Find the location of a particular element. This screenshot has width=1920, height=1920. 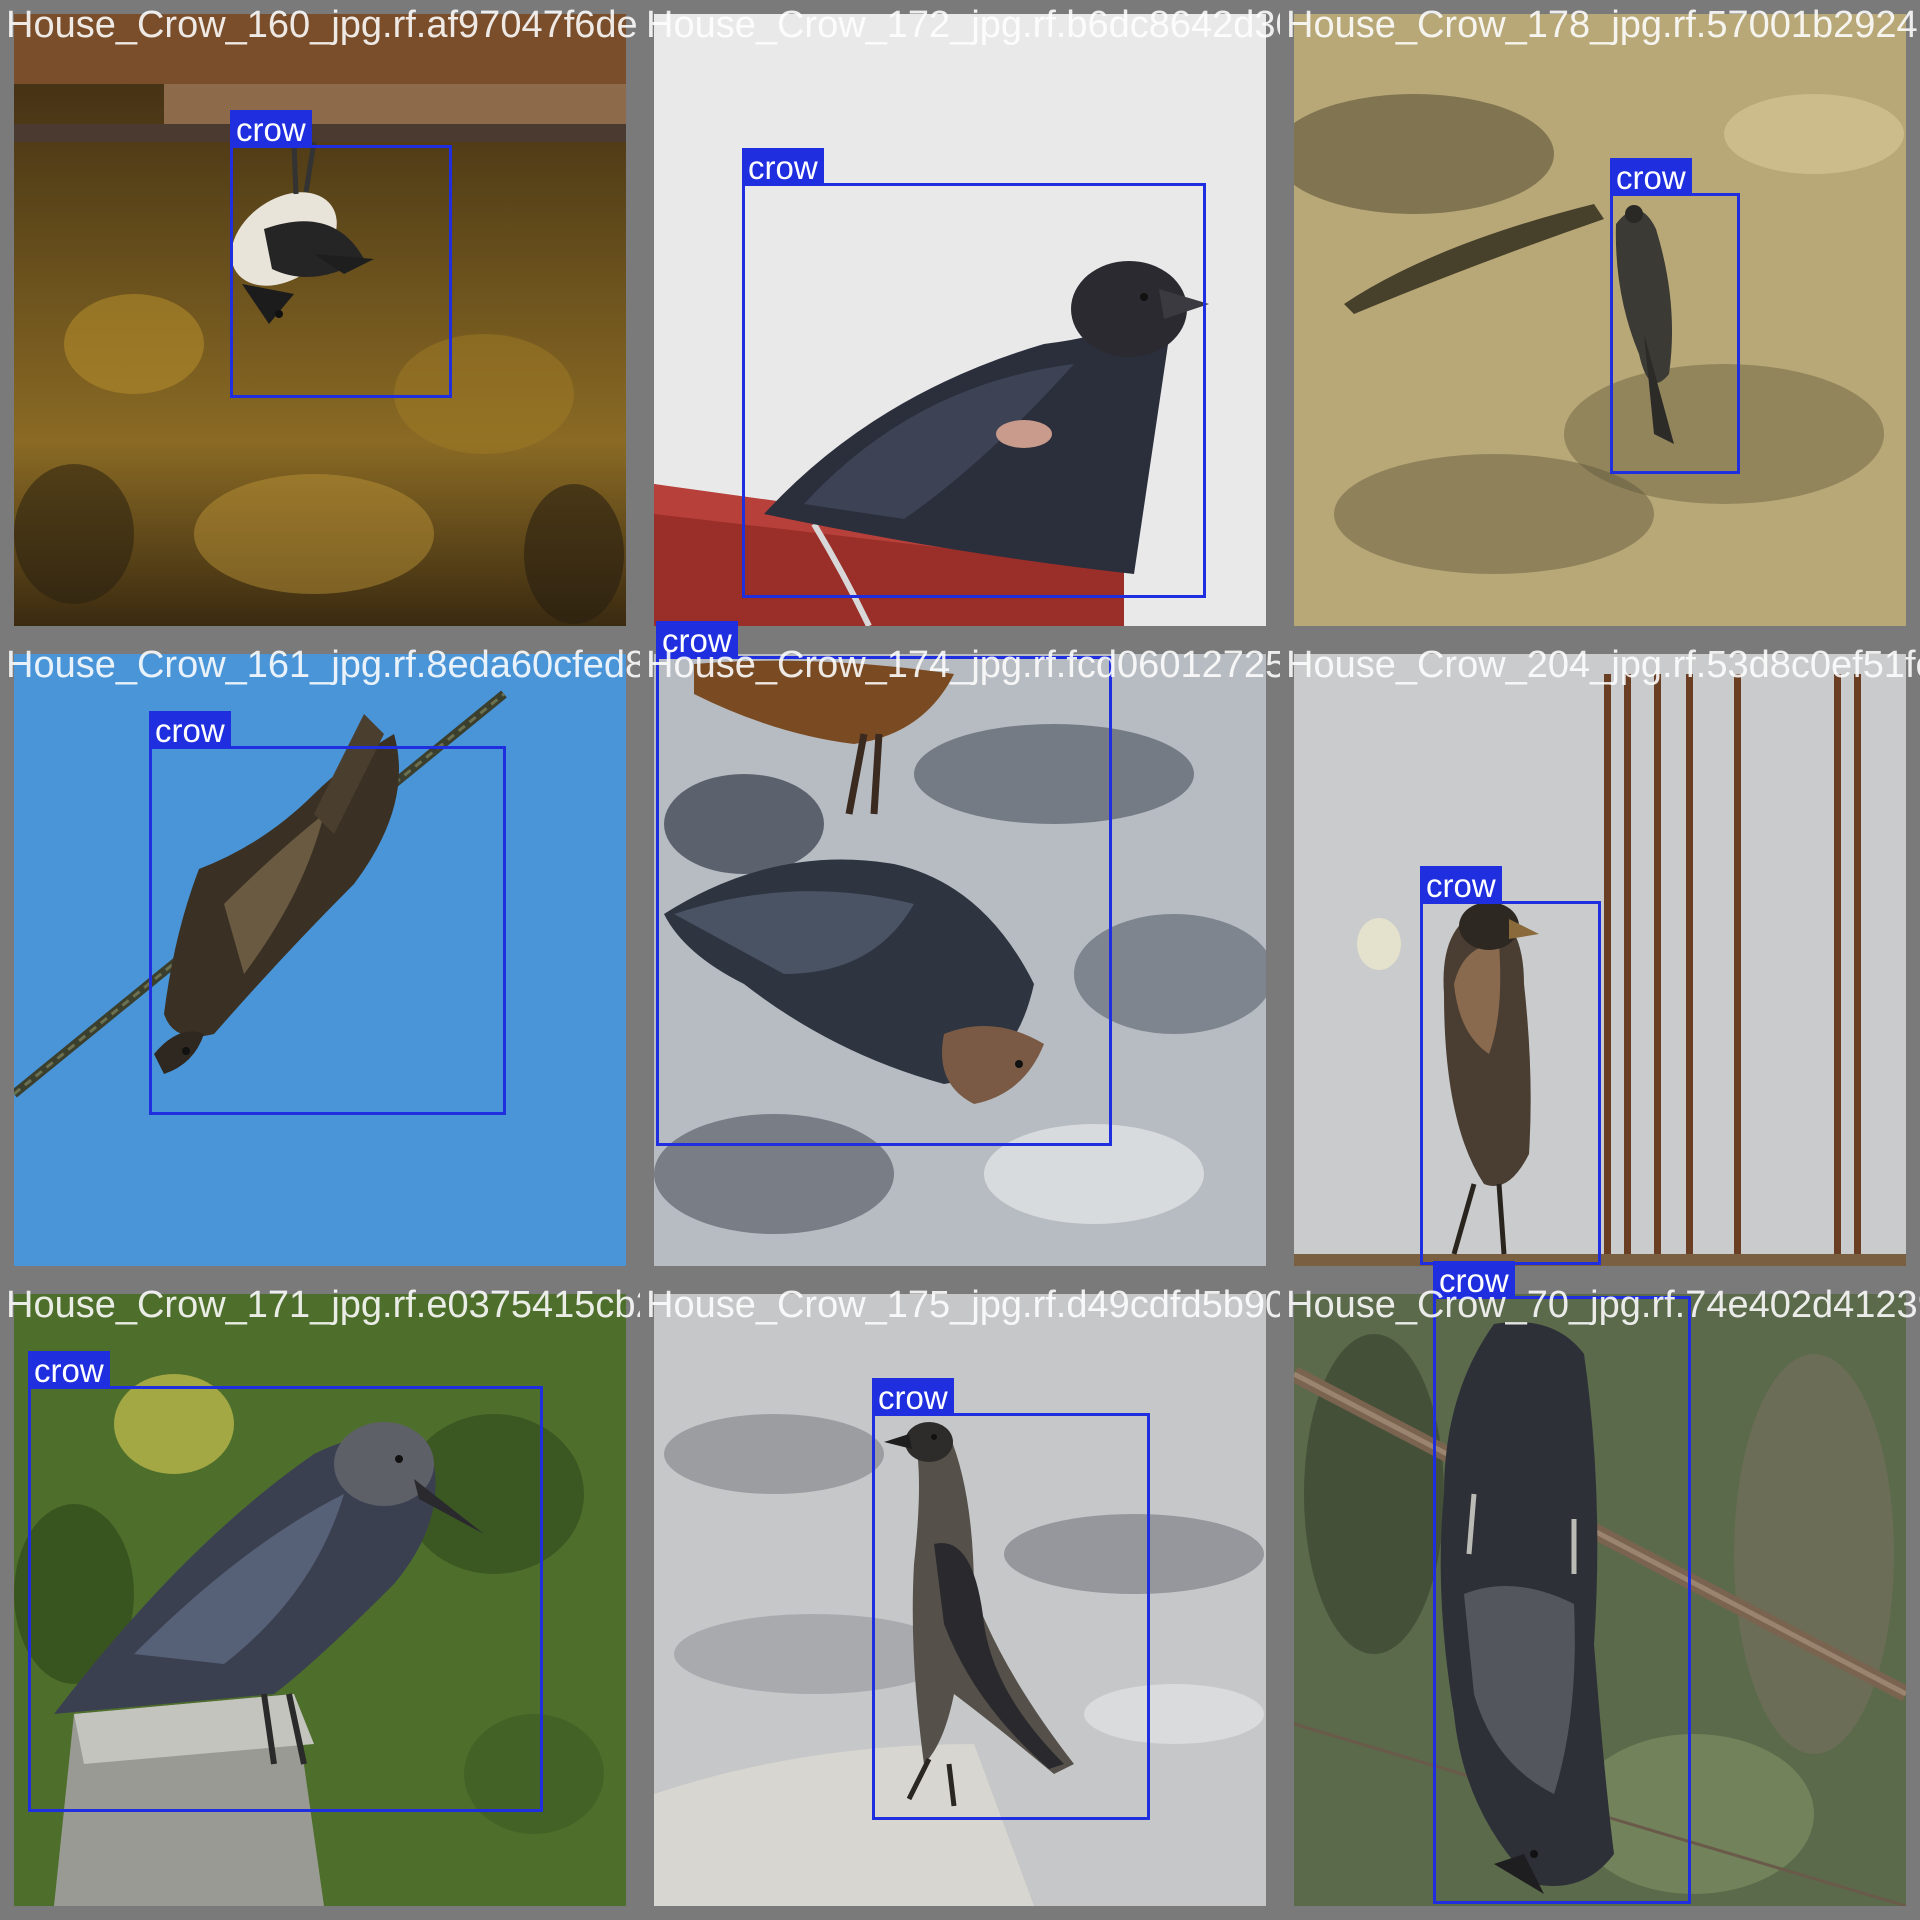

tile-photo is located at coordinates (1600, 320).